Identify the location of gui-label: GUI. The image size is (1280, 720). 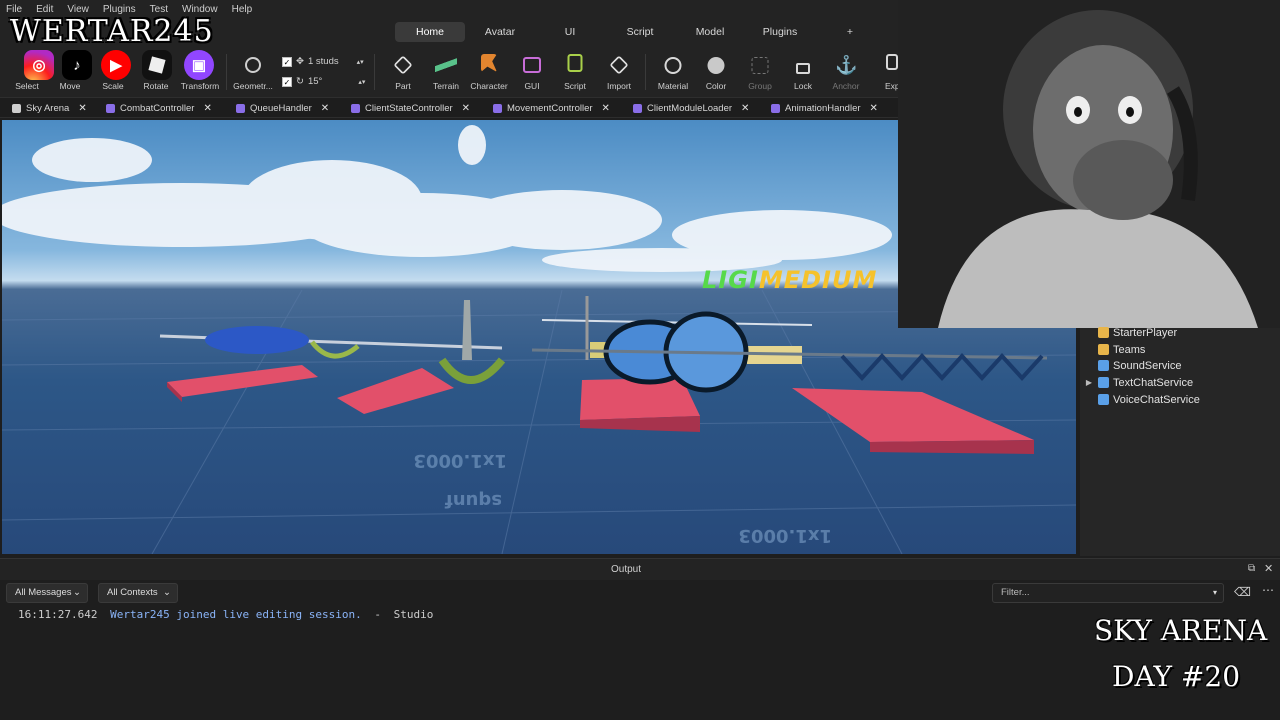
(532, 86).